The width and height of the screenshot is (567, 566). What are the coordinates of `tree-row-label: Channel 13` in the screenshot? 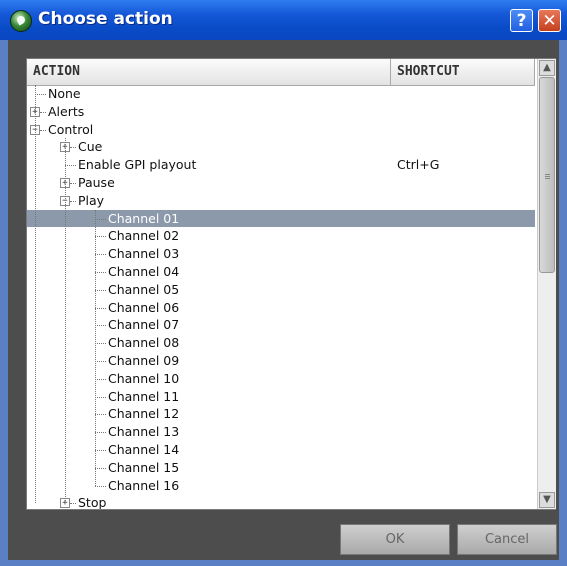 It's located at (144, 432).